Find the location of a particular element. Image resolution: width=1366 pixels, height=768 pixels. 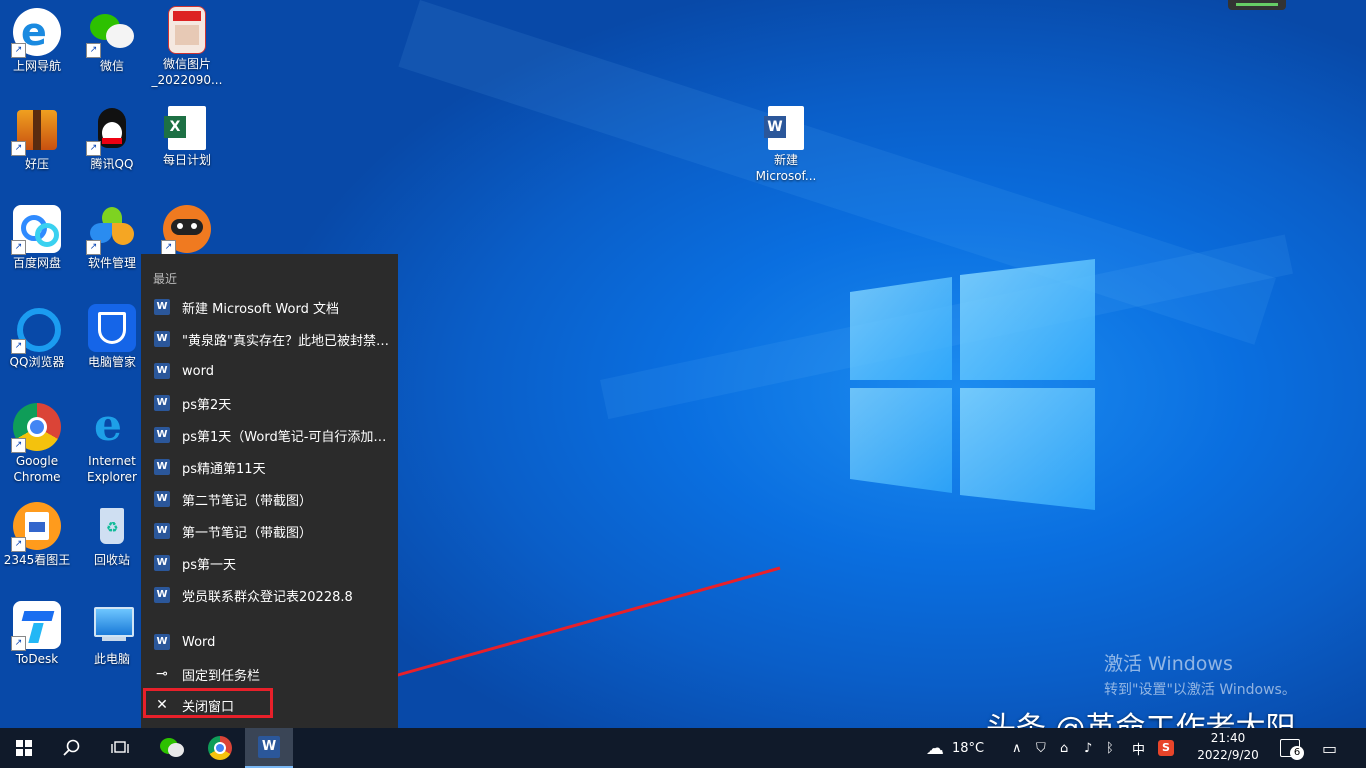

jump-list-app-label: Word is located at coordinates (199, 642).